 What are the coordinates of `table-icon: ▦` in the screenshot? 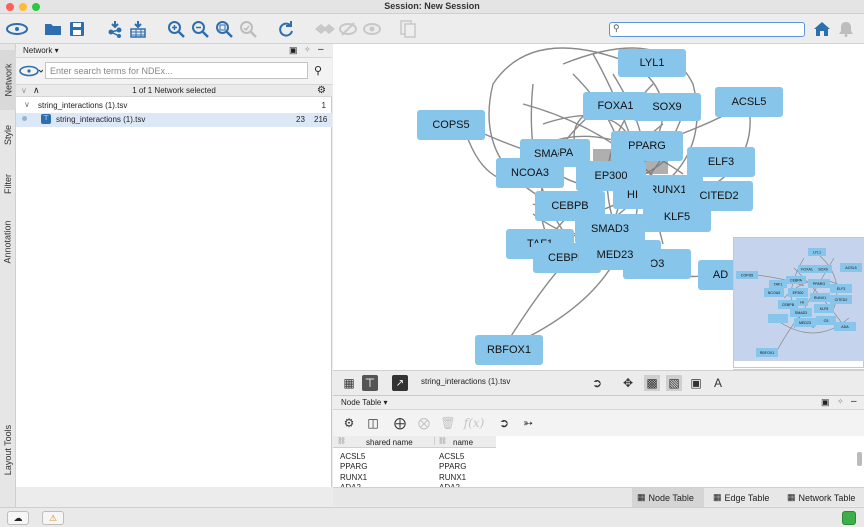 It's located at (791, 497).